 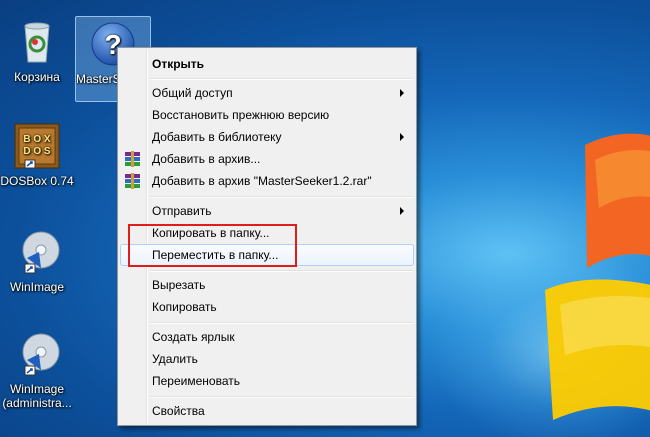 I want to click on recycle-bin-icon, so click(x=37, y=42).